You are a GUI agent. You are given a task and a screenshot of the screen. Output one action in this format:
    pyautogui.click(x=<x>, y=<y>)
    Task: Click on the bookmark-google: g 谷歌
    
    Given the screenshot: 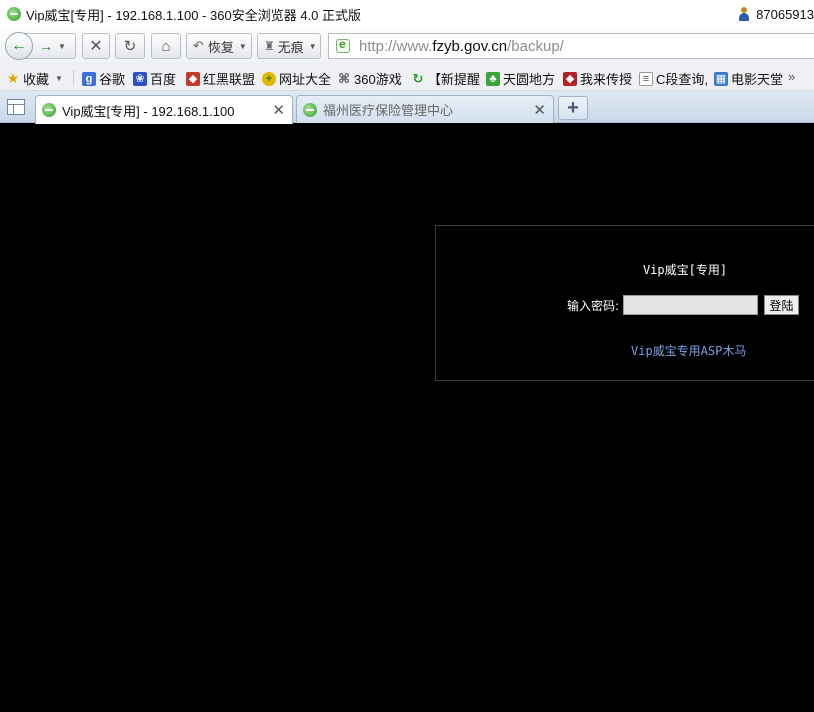 What is the action you would take?
    pyautogui.click(x=103, y=78)
    